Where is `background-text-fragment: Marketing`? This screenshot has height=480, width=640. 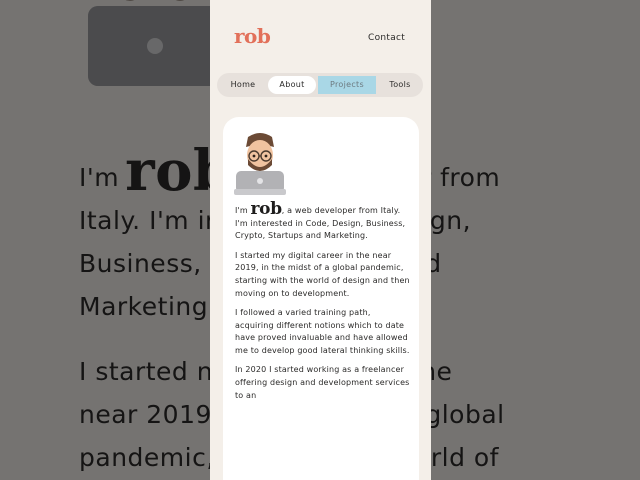 background-text-fragment: Marketing is located at coordinates (144, 306).